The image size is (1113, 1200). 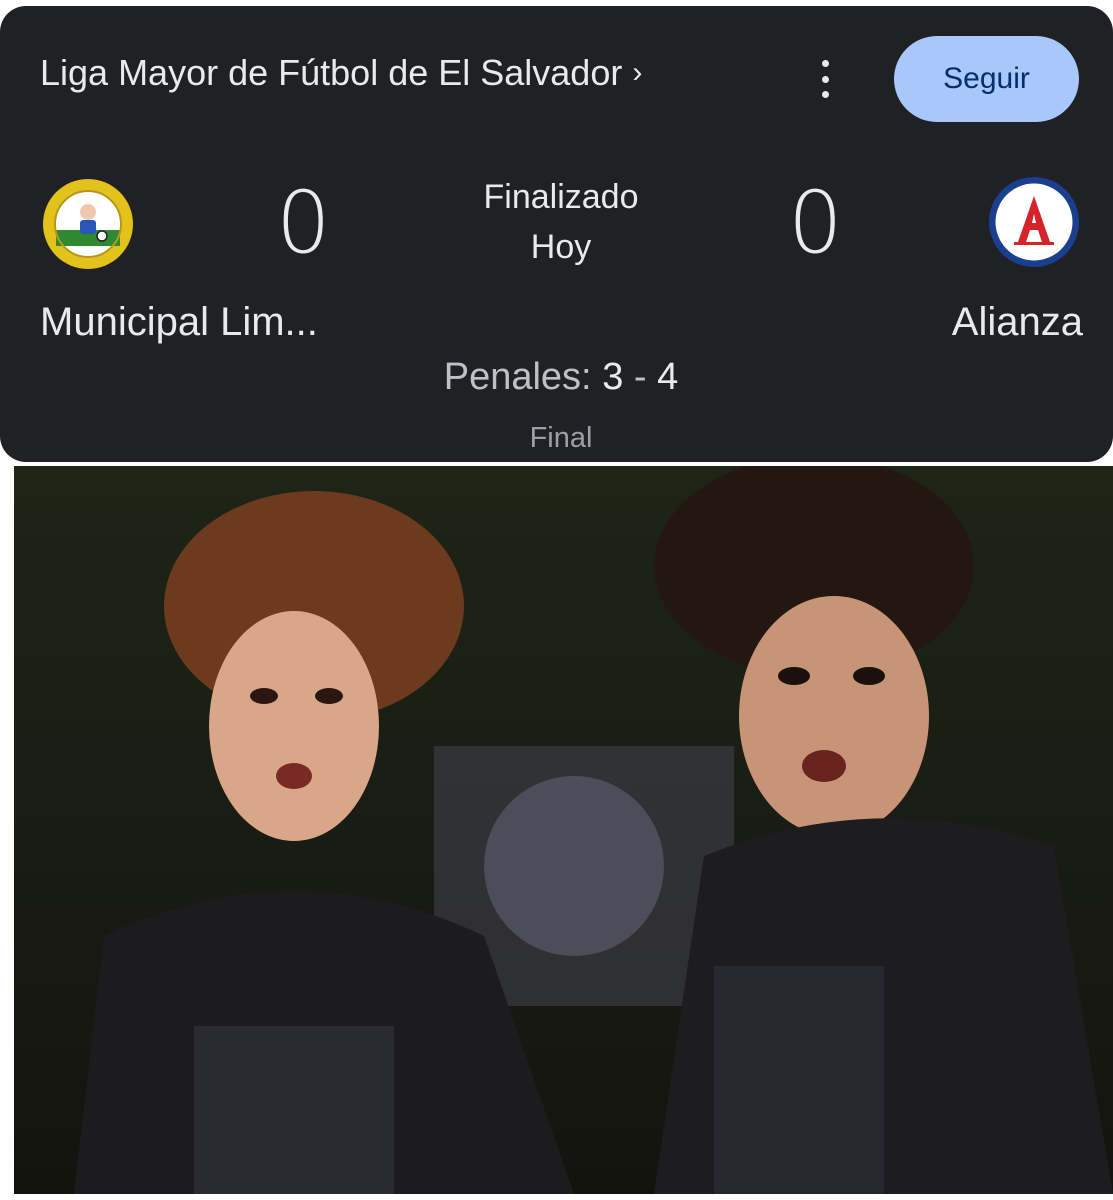 I want to click on alianza-fc-crest-icon, so click(x=1034, y=222).